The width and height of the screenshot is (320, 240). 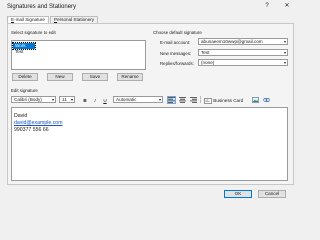 What do you see at coordinates (200, 99) in the screenshot?
I see `toolbar-divider` at bounding box center [200, 99].